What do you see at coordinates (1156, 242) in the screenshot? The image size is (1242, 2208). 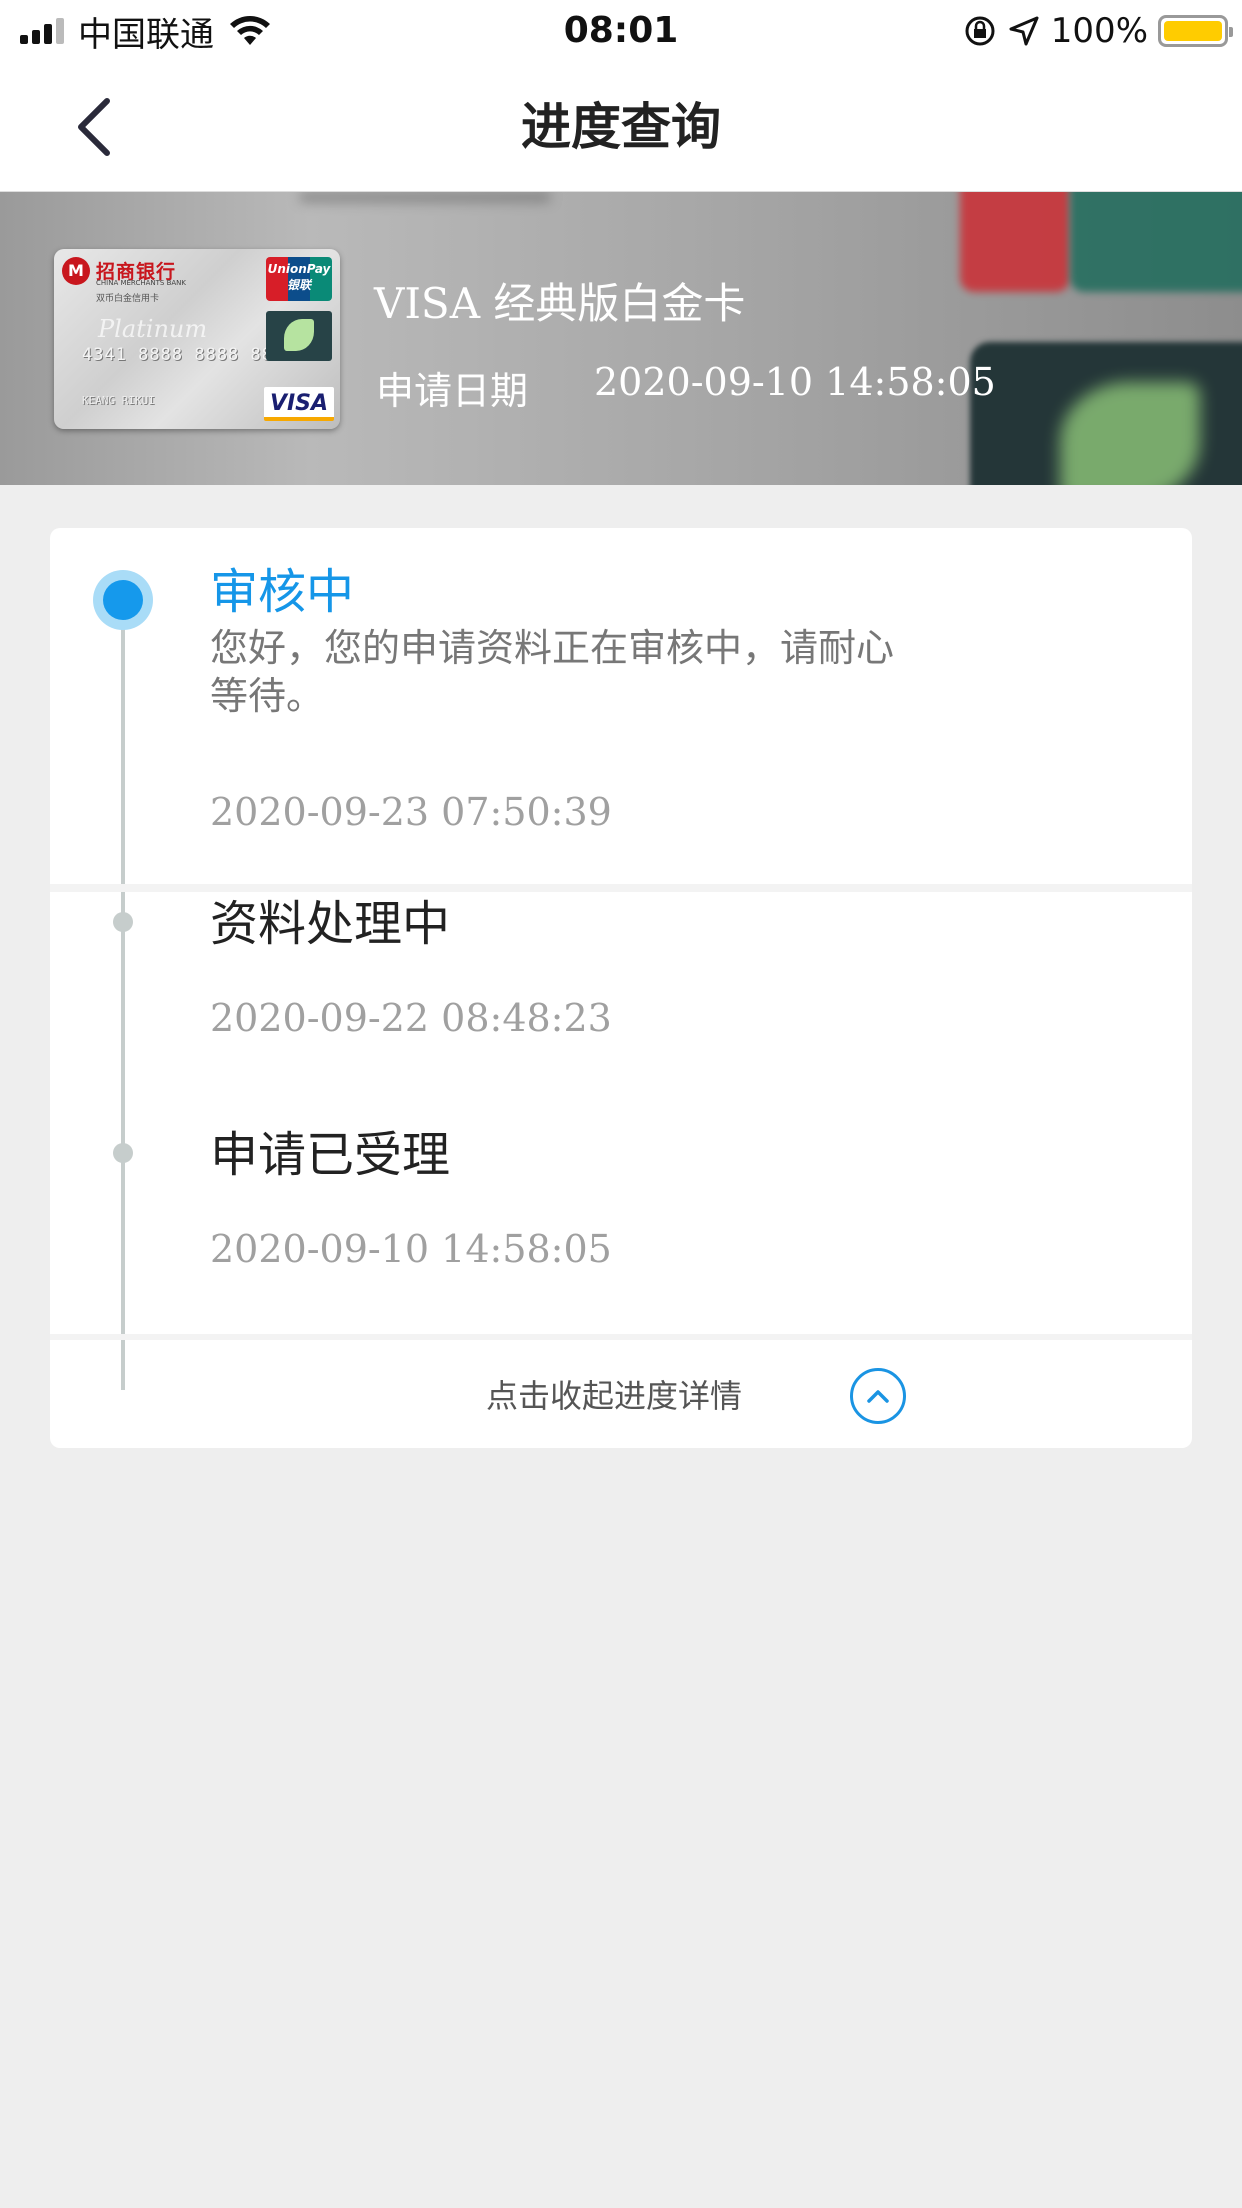 I see `banner-bg-green` at bounding box center [1156, 242].